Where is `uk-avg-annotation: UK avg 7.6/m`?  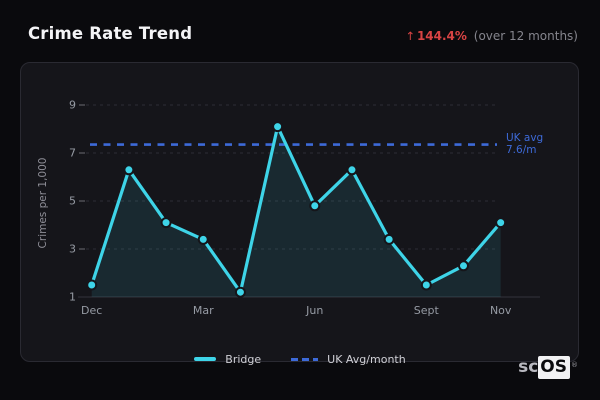 uk-avg-annotation: UK avg 7.6/m is located at coordinates (524, 144).